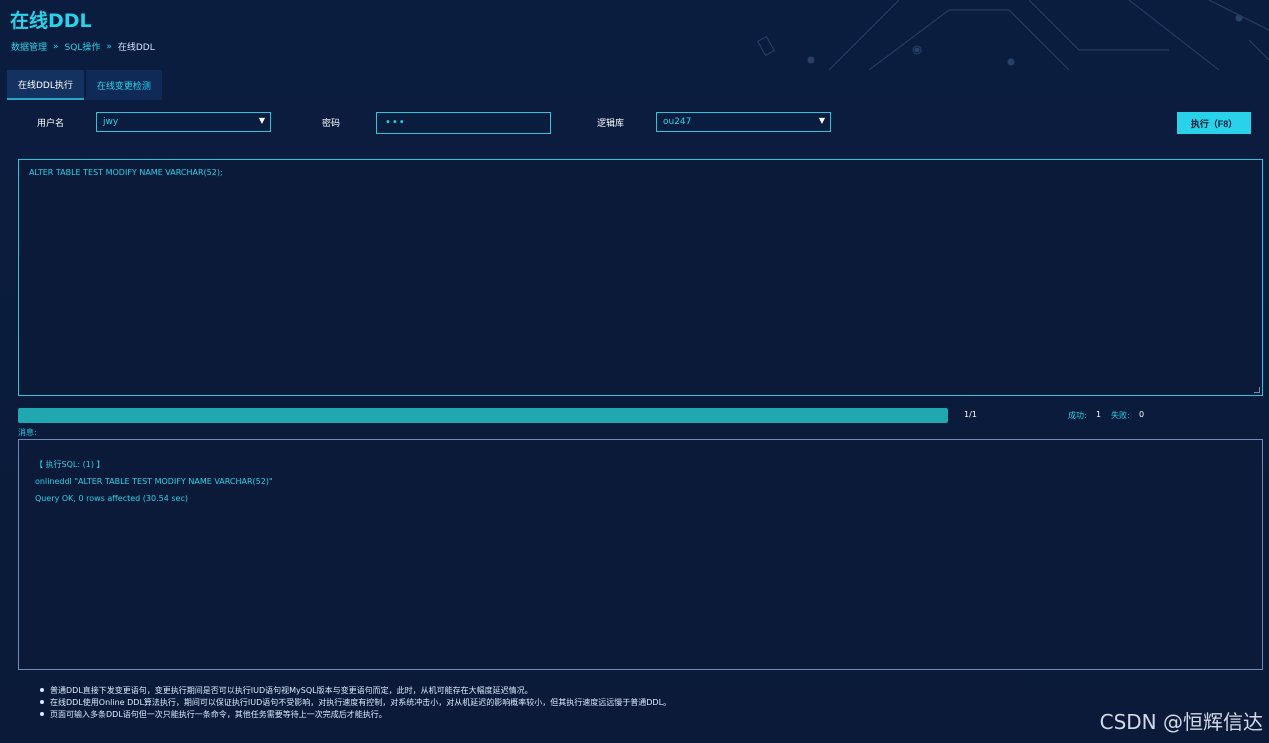 This screenshot has width=1269, height=743. What do you see at coordinates (611, 124) in the screenshot?
I see `logic-db-label: 逻辑库` at bounding box center [611, 124].